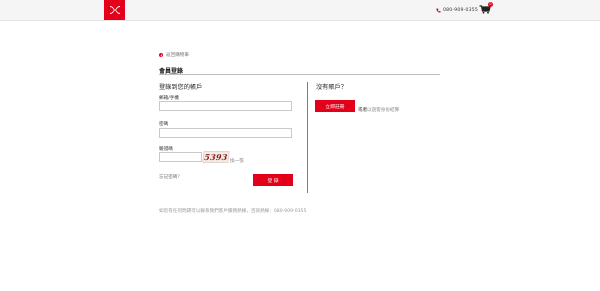 The image size is (600, 291). What do you see at coordinates (237, 161) in the screenshot?
I see `captcha-refresh-link: 換一張` at bounding box center [237, 161].